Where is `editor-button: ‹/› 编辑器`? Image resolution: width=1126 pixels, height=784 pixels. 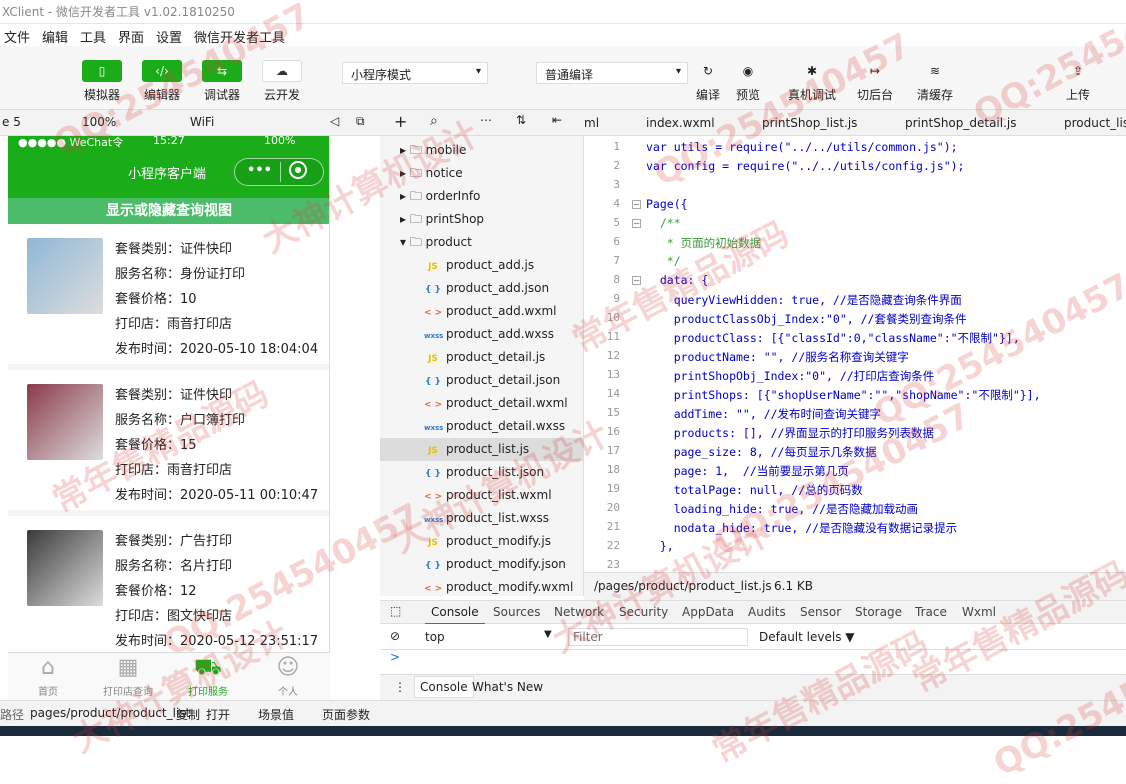
editor-button: ‹/› 编辑器 is located at coordinates (162, 81).